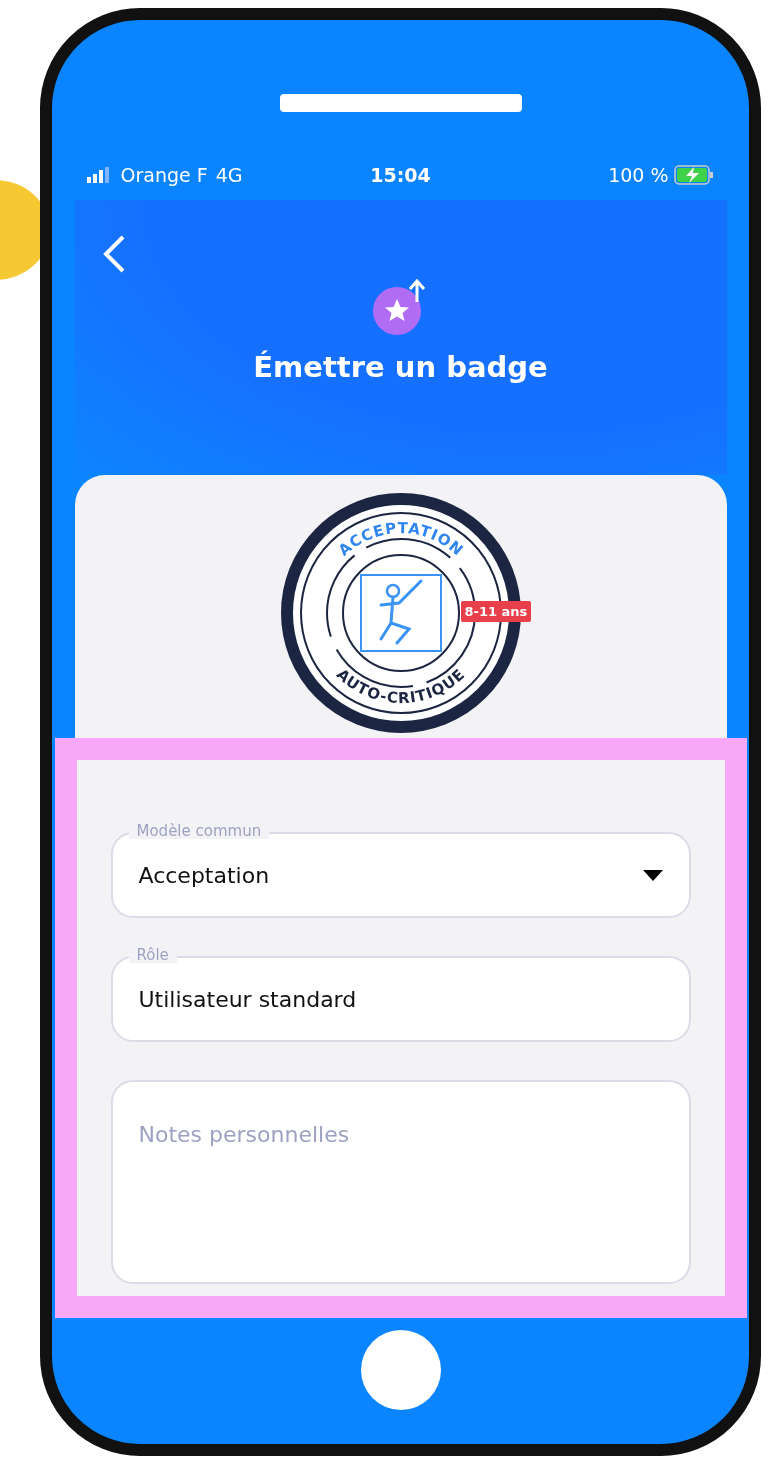 This screenshot has width=773, height=1463. I want to click on carrier-text: Orange F, so click(164, 175).